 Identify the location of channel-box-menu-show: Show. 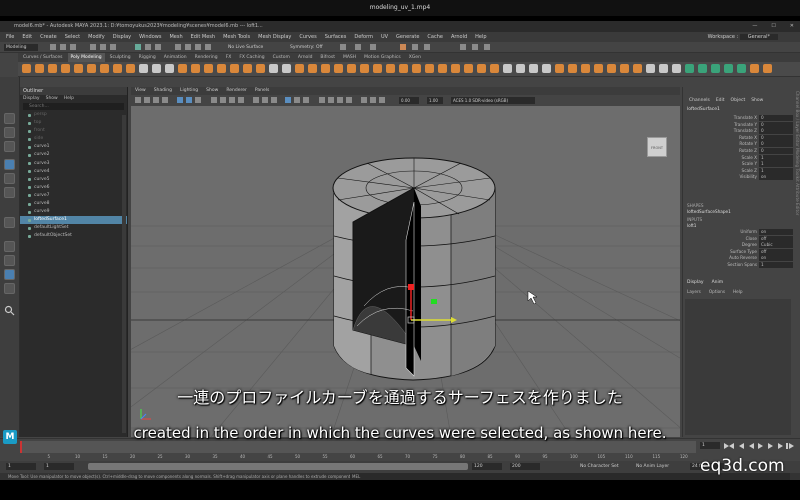
(757, 101).